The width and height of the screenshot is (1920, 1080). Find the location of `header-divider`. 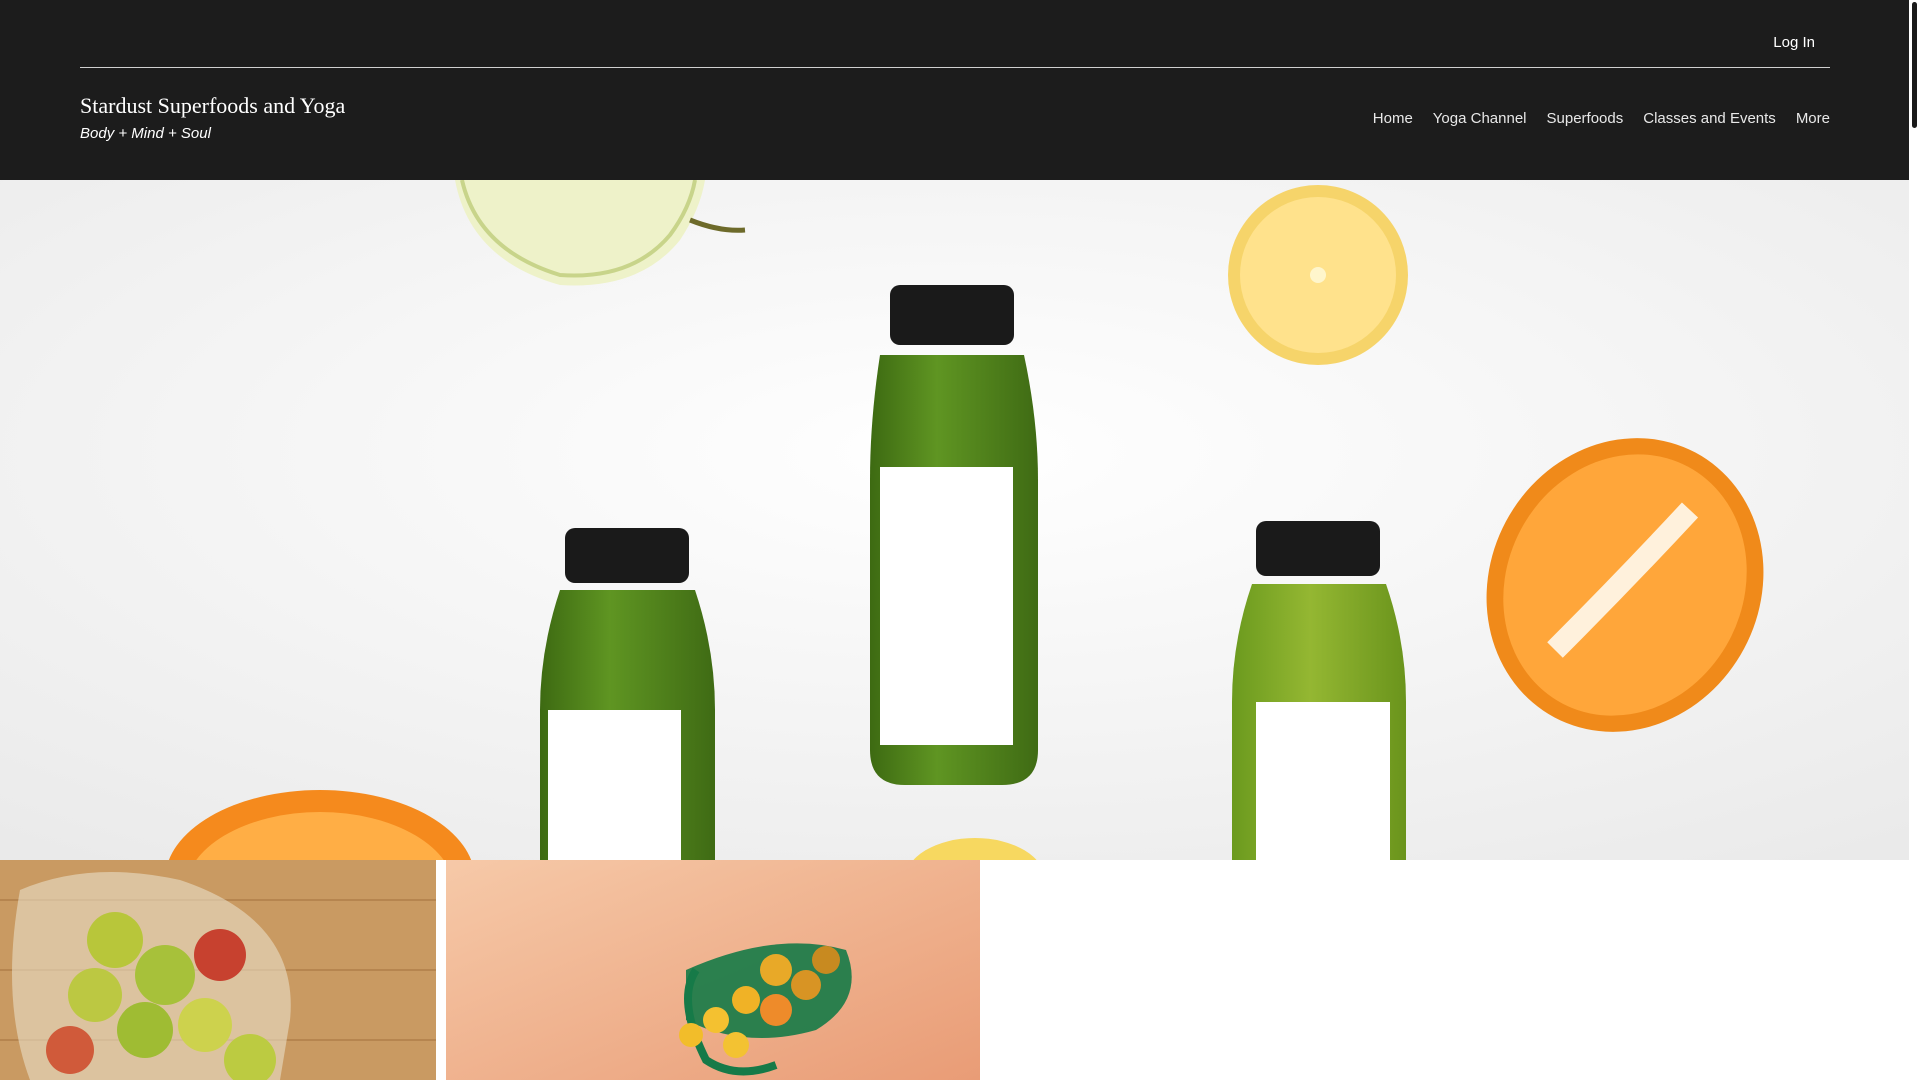

header-divider is located at coordinates (955, 67).